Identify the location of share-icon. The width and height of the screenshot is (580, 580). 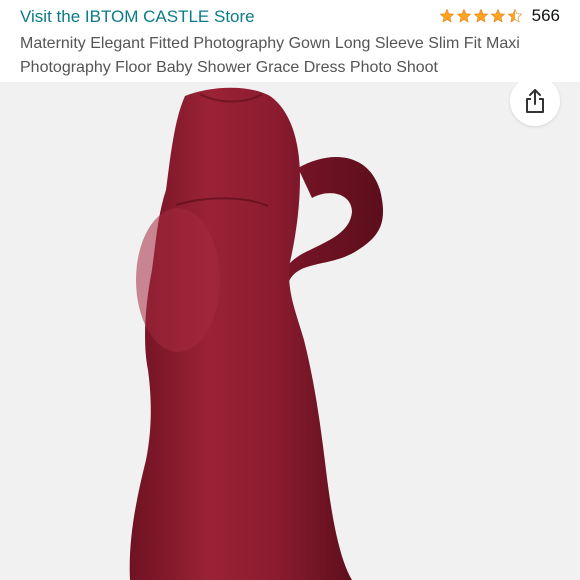
(535, 101).